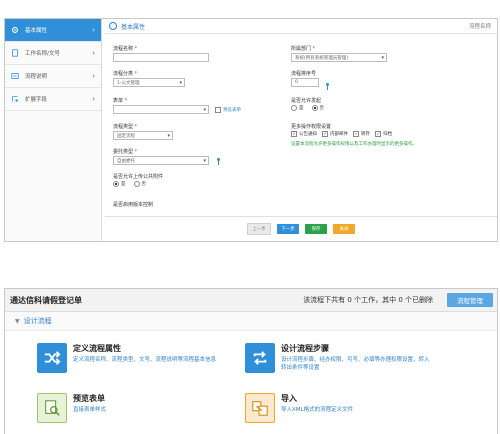  What do you see at coordinates (339, 134) in the screenshot?
I see `op-item-label: 内部邮件` at bounding box center [339, 134].